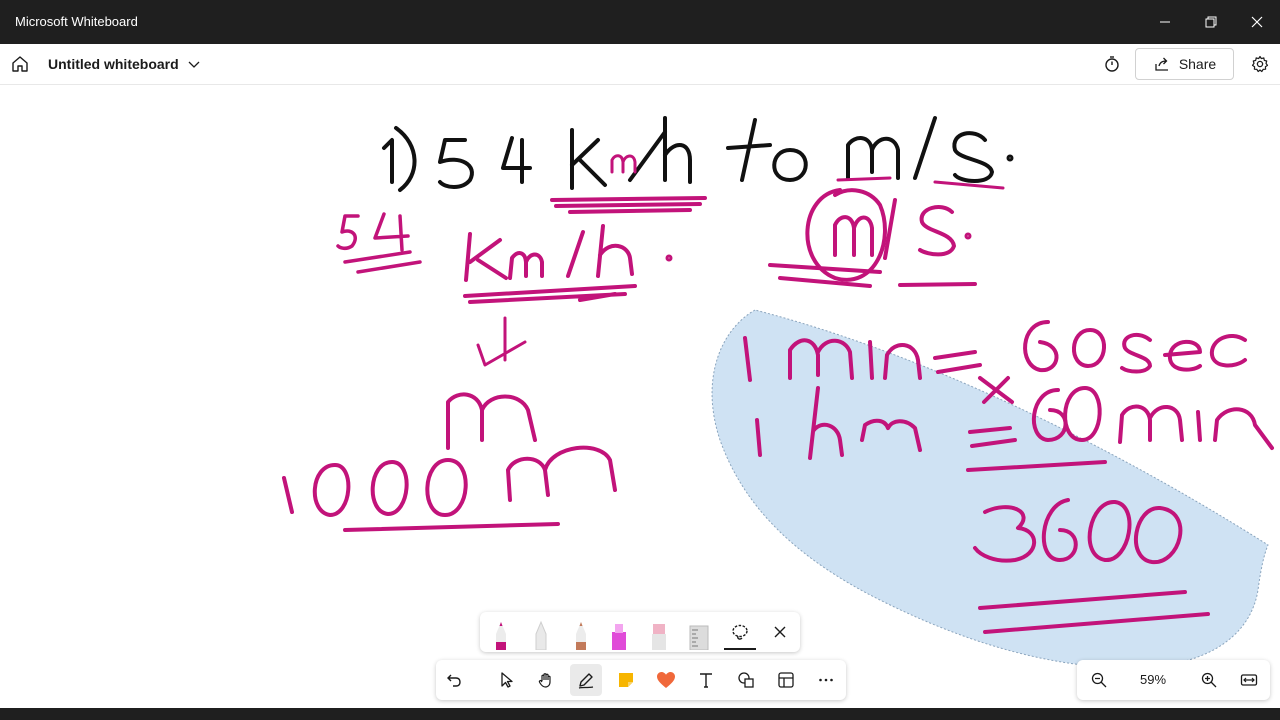 Image resolution: width=1280 pixels, height=720 pixels. I want to click on bottom-frame, so click(640, 714).